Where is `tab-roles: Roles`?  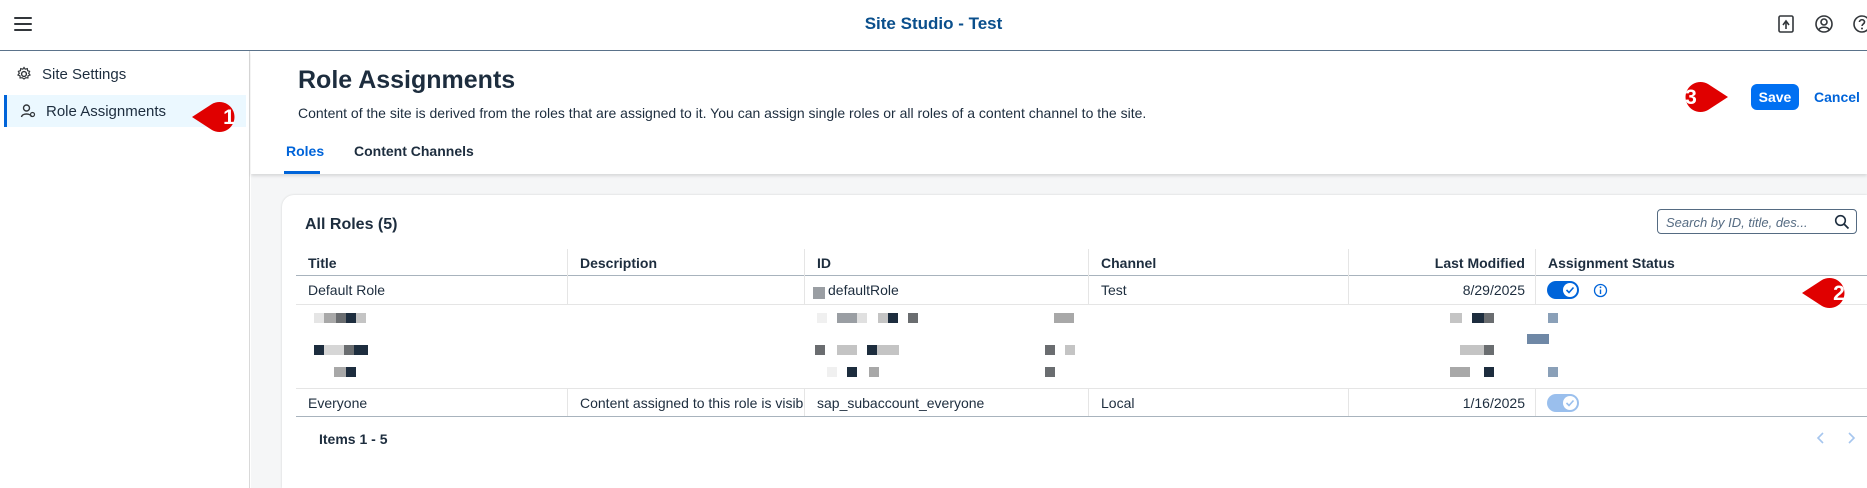
tab-roles: Roles is located at coordinates (304, 158).